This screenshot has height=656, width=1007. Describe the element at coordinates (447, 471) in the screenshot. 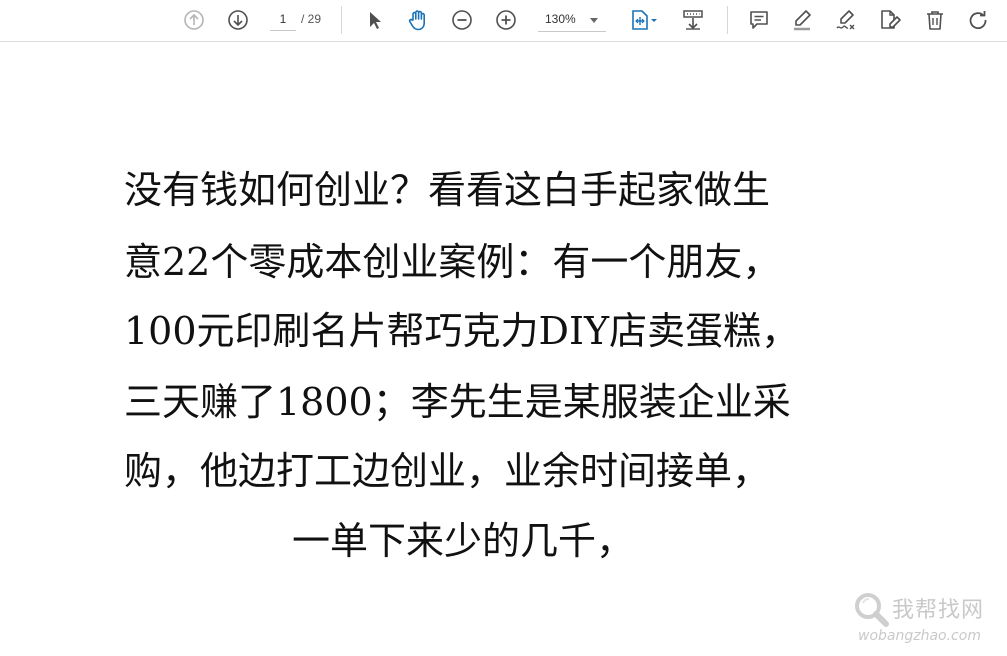

I see `document-text-line: 购，他边打工边创业，业余时间接单，` at that location.